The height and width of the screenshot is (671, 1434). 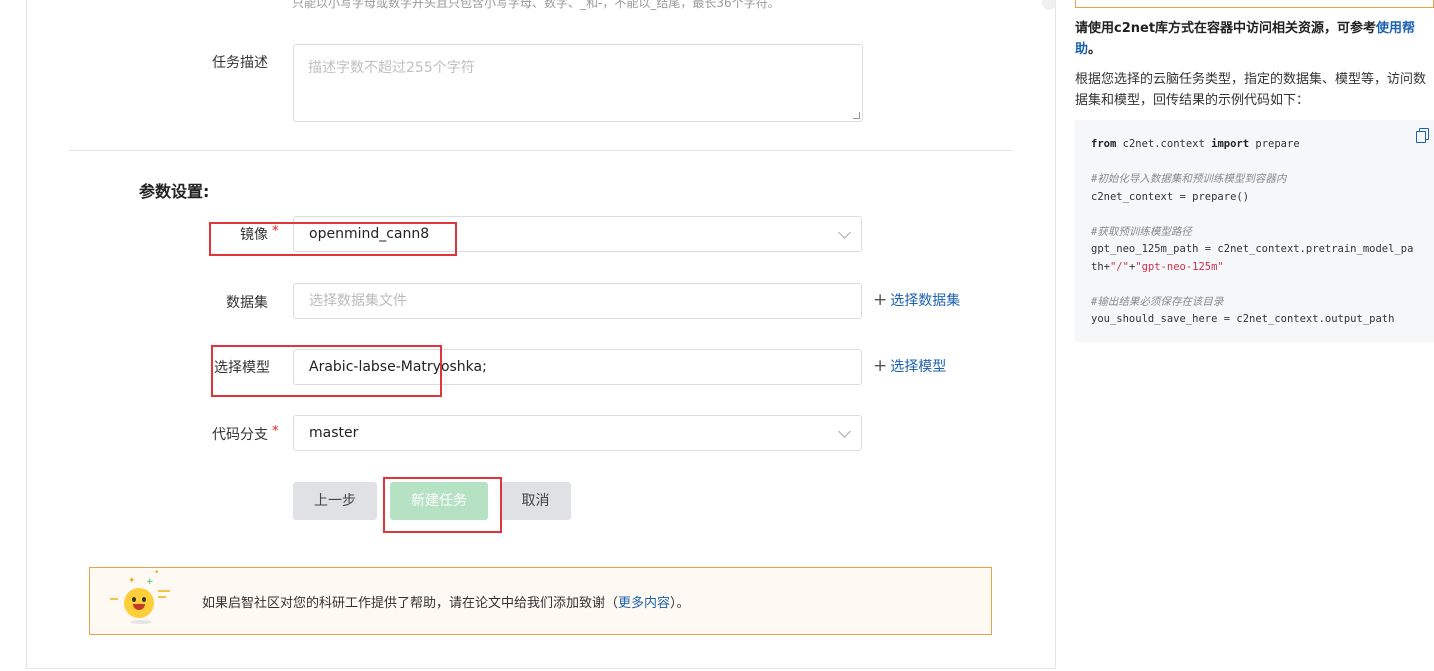 I want to click on dataset-placeholder: 选择数据集文件, so click(x=358, y=301).